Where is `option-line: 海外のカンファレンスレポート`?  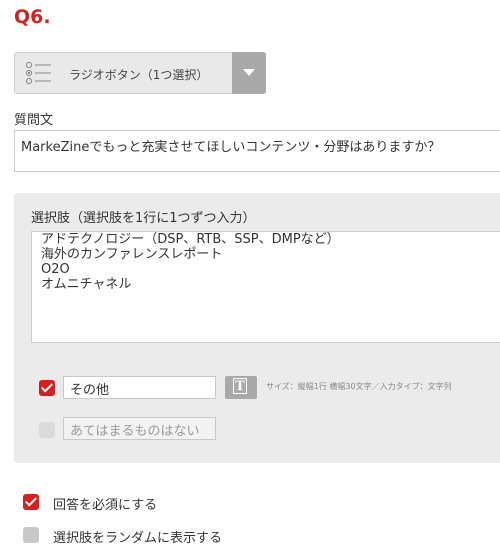 option-line: 海外のカンファレンスレポート is located at coordinates (132, 254).